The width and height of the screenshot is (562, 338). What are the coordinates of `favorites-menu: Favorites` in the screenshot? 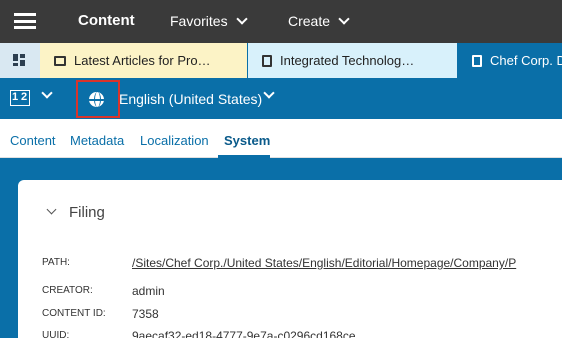 It's located at (209, 20).